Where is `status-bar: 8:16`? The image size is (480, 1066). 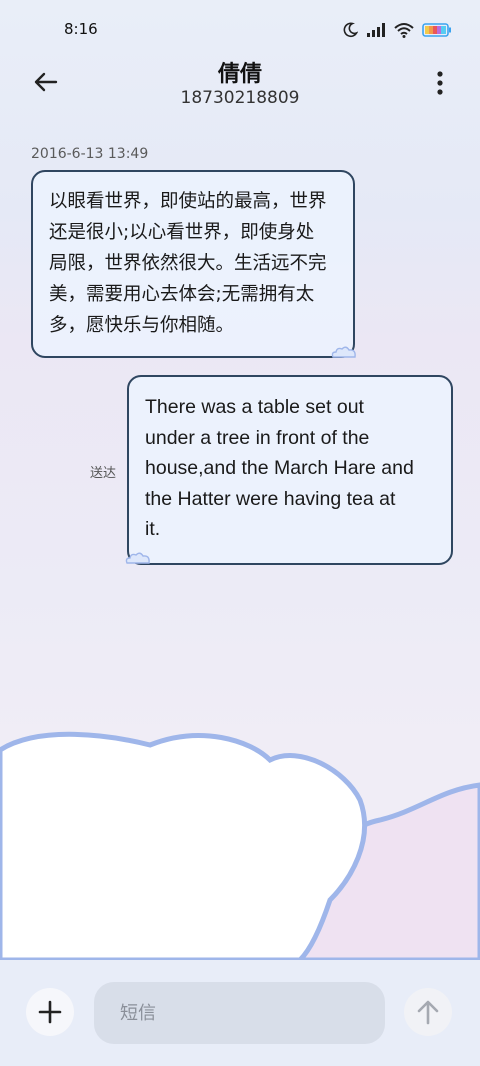
status-bar: 8:16 is located at coordinates (240, 30).